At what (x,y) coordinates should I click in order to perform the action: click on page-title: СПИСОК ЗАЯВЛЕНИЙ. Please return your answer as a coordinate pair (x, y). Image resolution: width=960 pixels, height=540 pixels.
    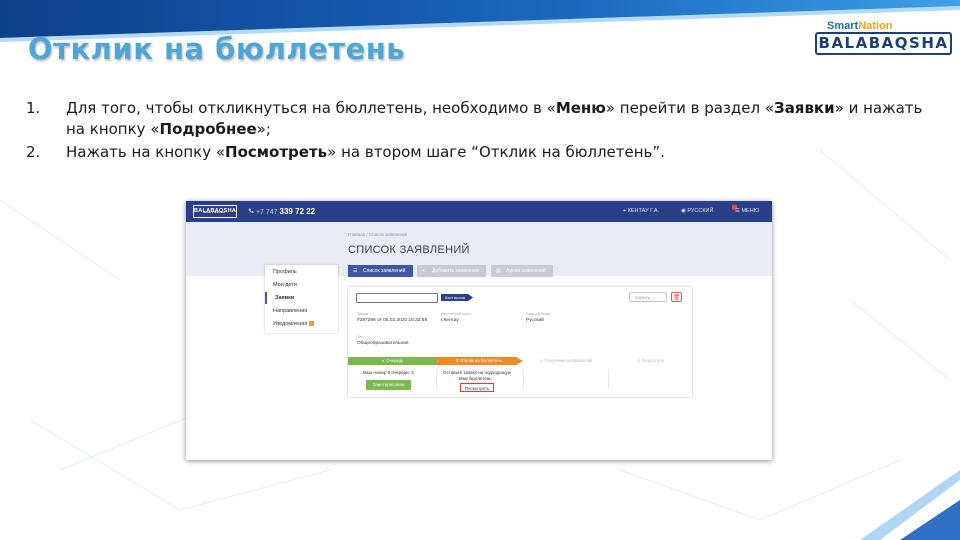
    Looking at the image, I should click on (409, 250).